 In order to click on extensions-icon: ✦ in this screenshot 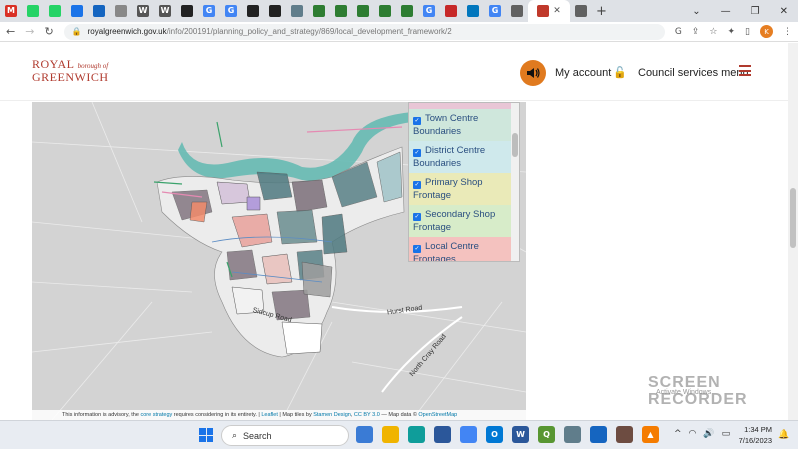, I will do `click(732, 32)`.